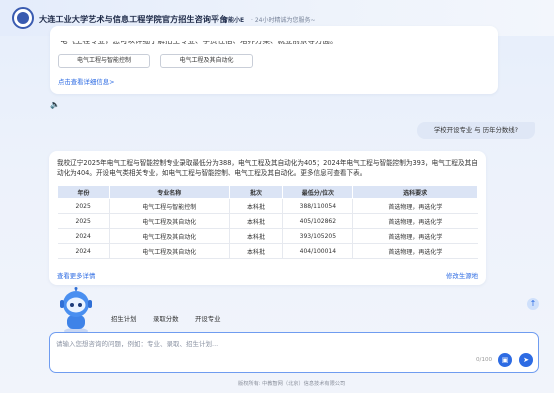 The width and height of the screenshot is (554, 393). I want to click on quick-action-majors: 开设专业, so click(208, 319).